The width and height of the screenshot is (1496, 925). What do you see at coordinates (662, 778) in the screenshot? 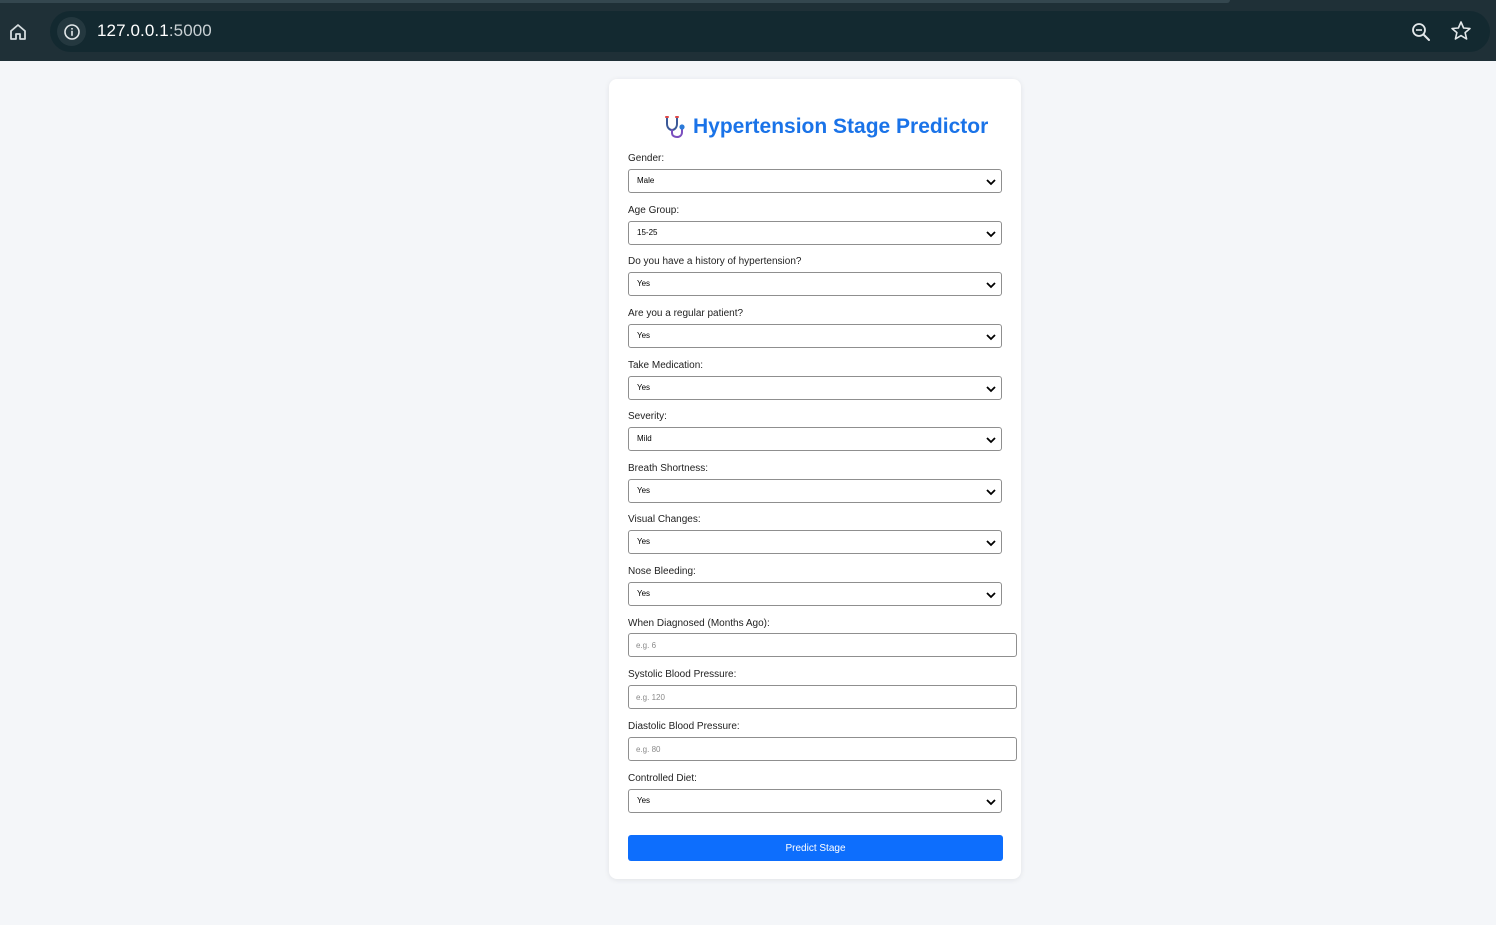
I see `controlled-diet-label: Controlled Diet:` at bounding box center [662, 778].